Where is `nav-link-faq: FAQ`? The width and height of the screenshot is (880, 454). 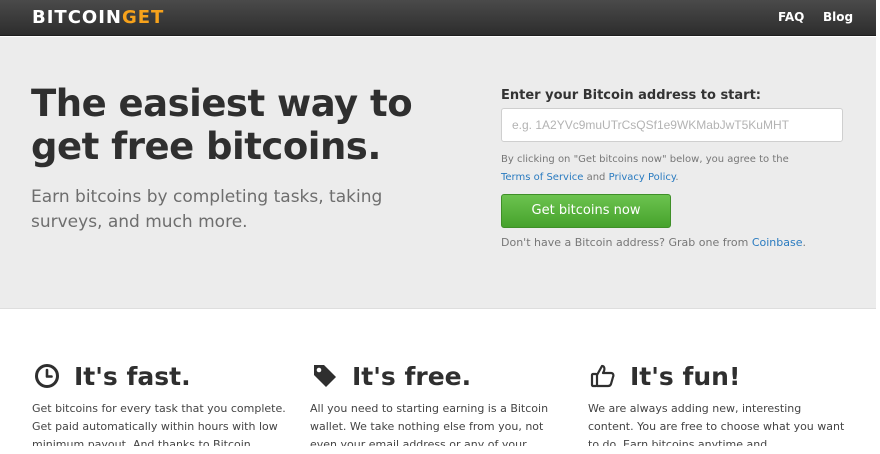
nav-link-faq: FAQ is located at coordinates (791, 17).